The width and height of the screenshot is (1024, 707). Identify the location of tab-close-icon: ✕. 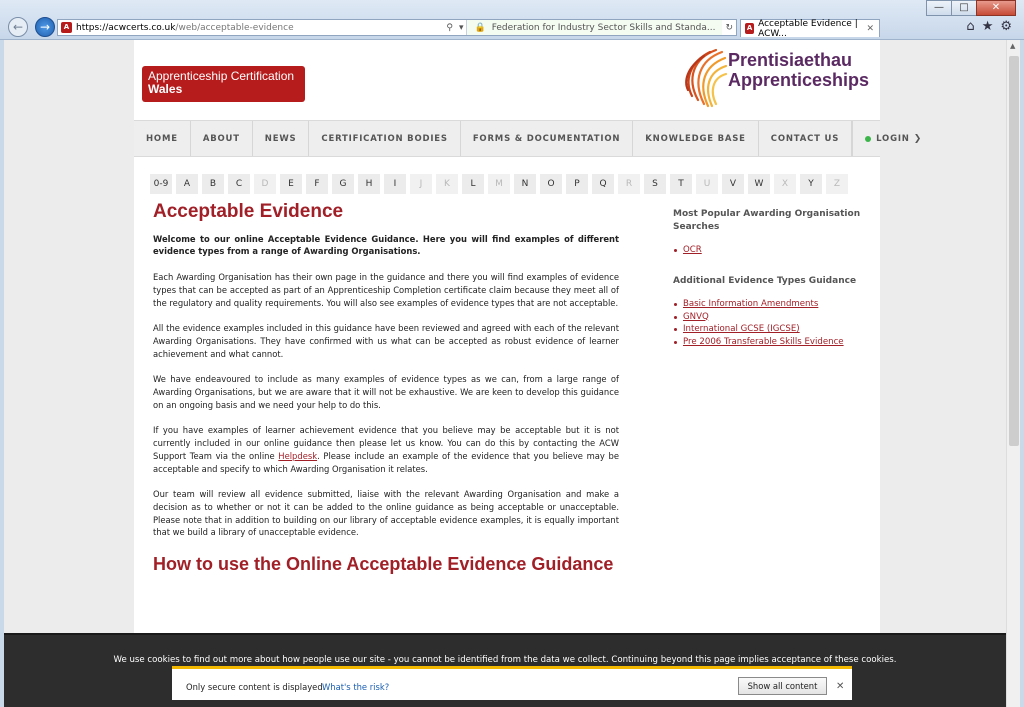
(870, 29).